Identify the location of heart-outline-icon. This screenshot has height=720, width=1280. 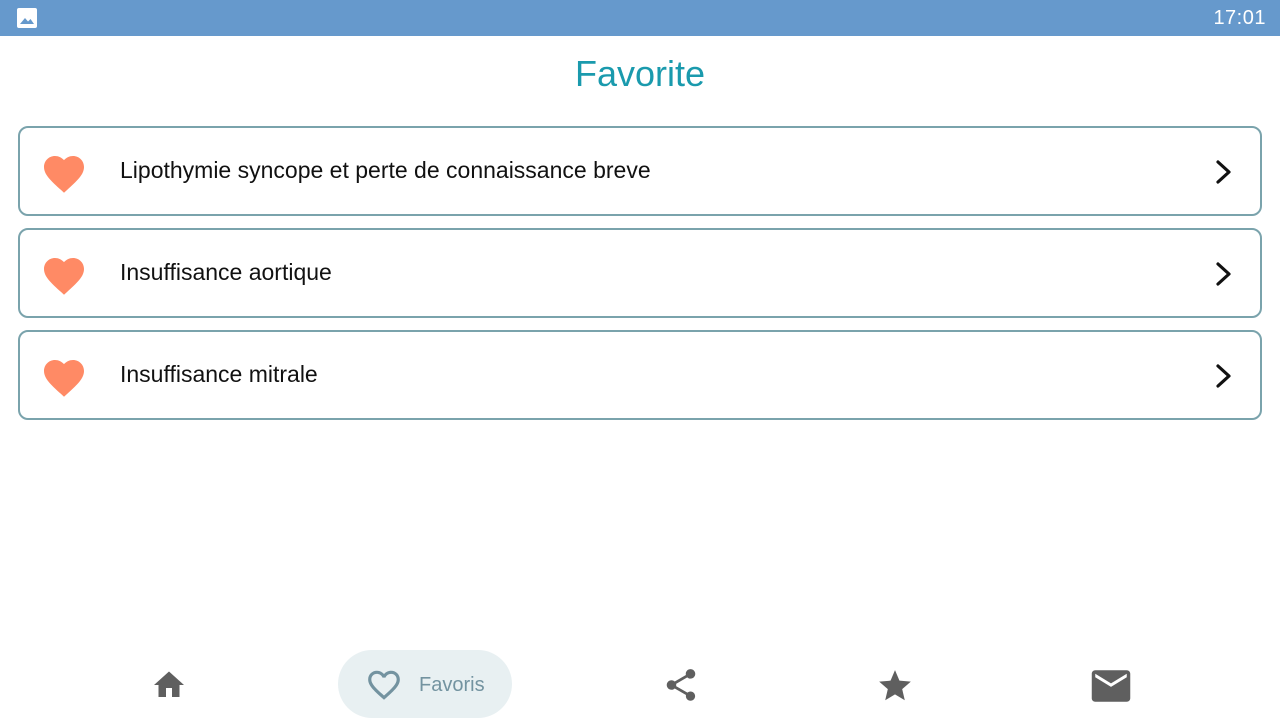
(384, 685).